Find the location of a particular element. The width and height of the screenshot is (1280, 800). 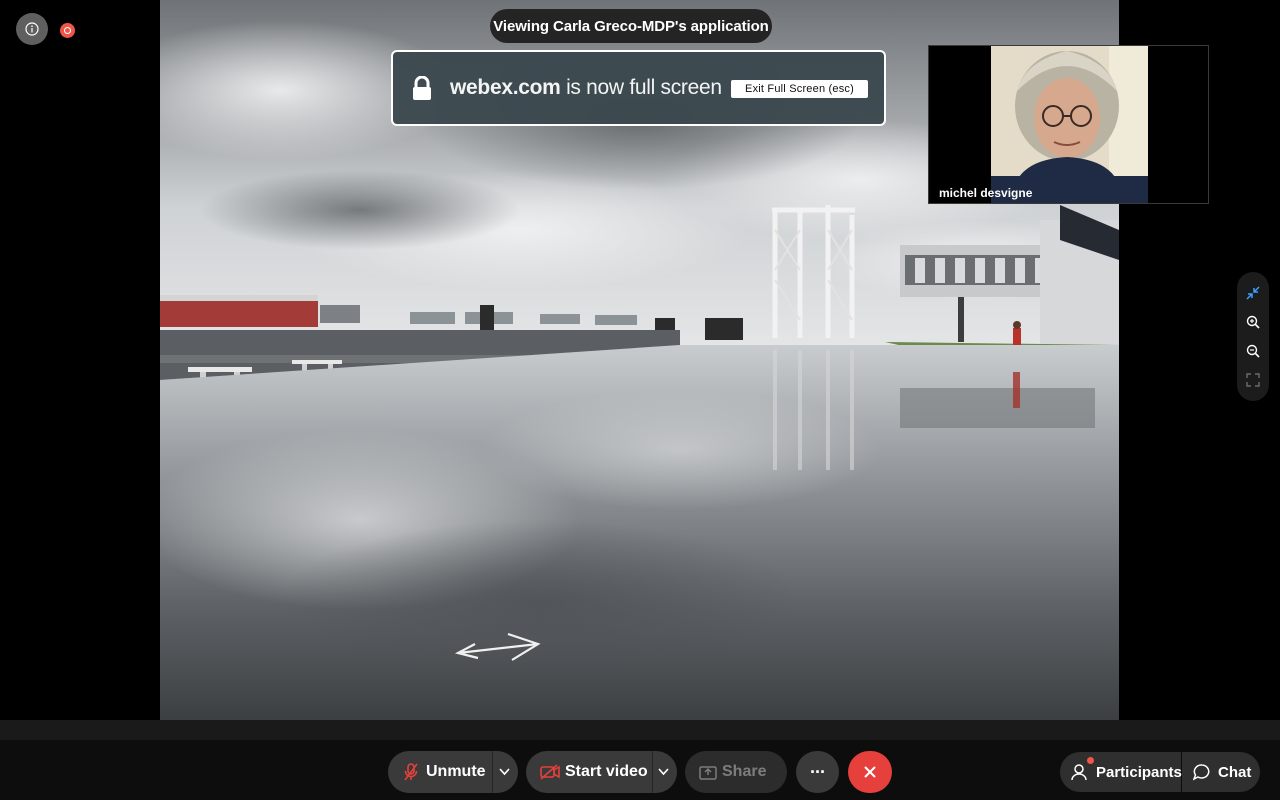

zoom-out-button is located at coordinates (1253, 351).